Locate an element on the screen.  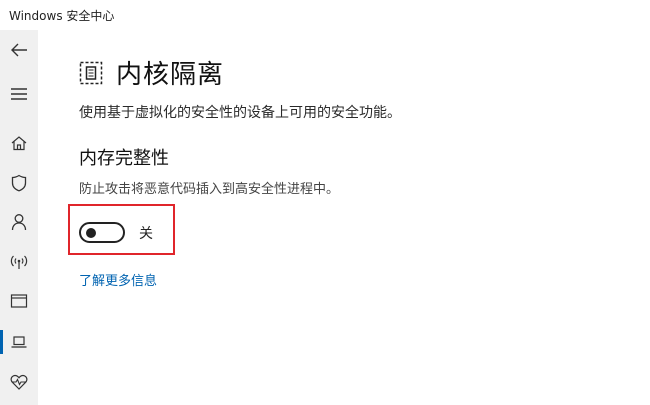
memory-integrity-toggle is located at coordinates (102, 232).